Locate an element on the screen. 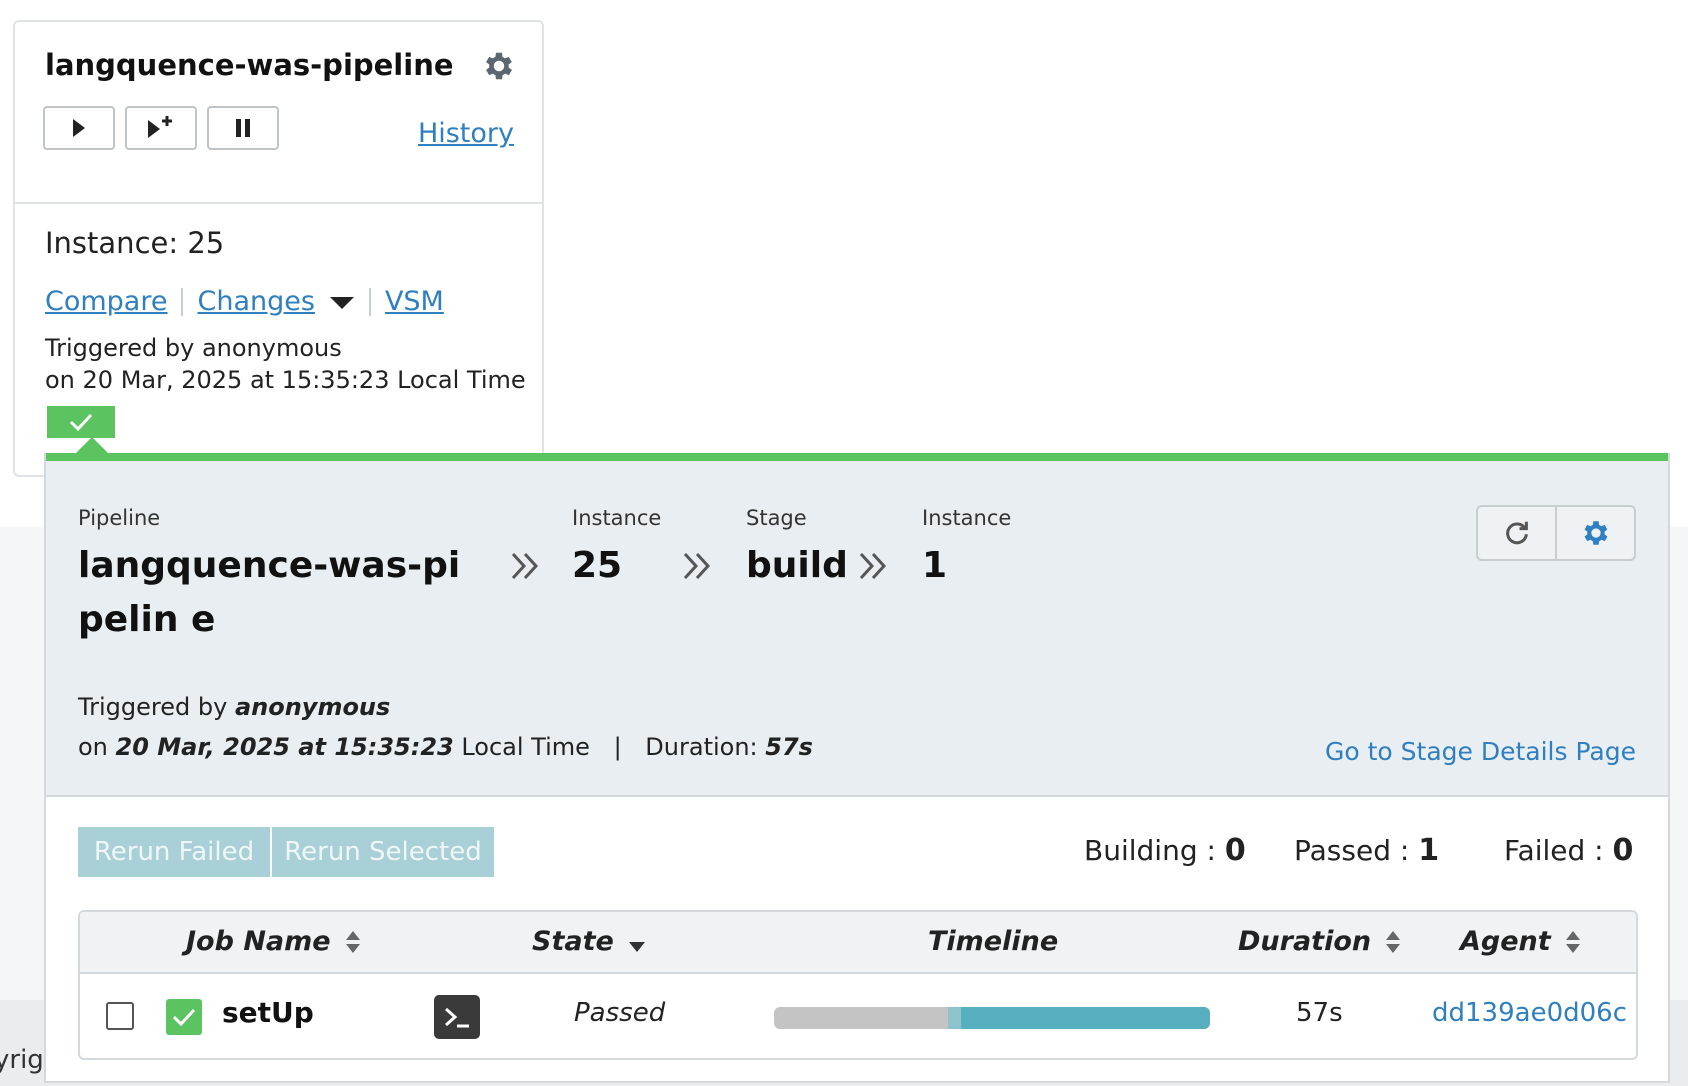 This screenshot has width=1688, height=1086. vsm-link: VSM is located at coordinates (414, 301).